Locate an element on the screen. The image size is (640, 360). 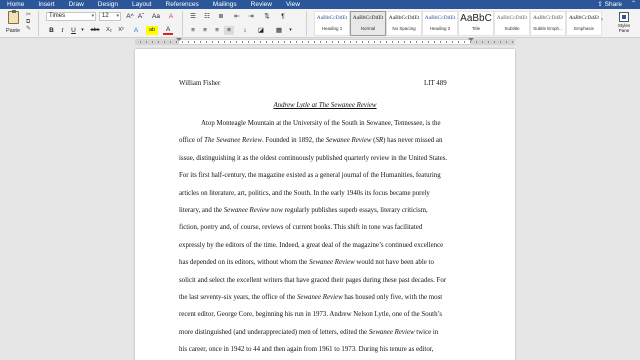
style-heading-2: AaBbCcDdEt Heading 2 is located at coordinates (440, 23).